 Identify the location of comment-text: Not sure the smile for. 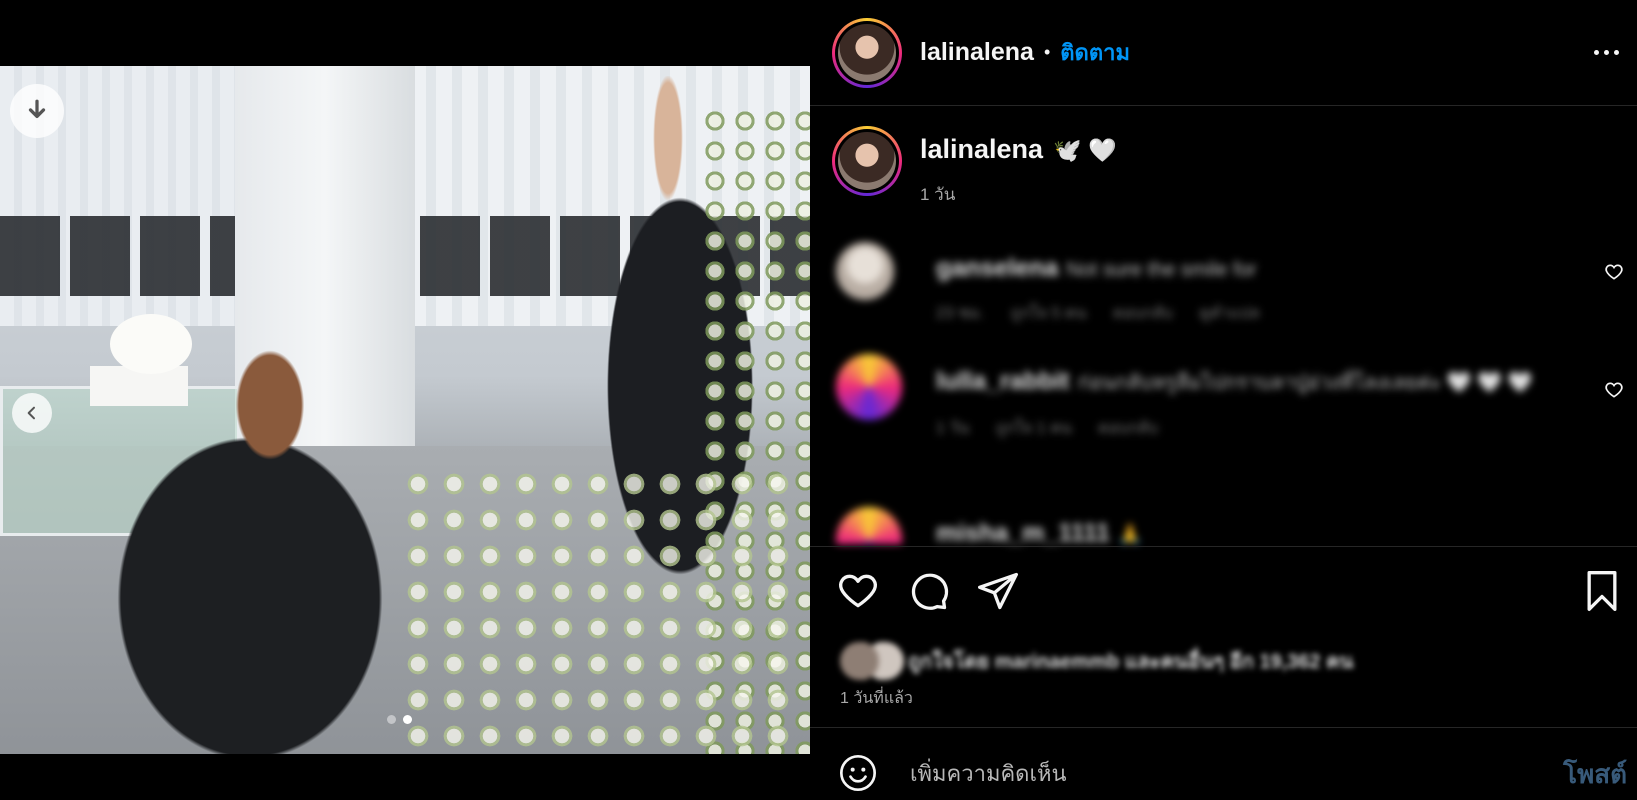
(1161, 270).